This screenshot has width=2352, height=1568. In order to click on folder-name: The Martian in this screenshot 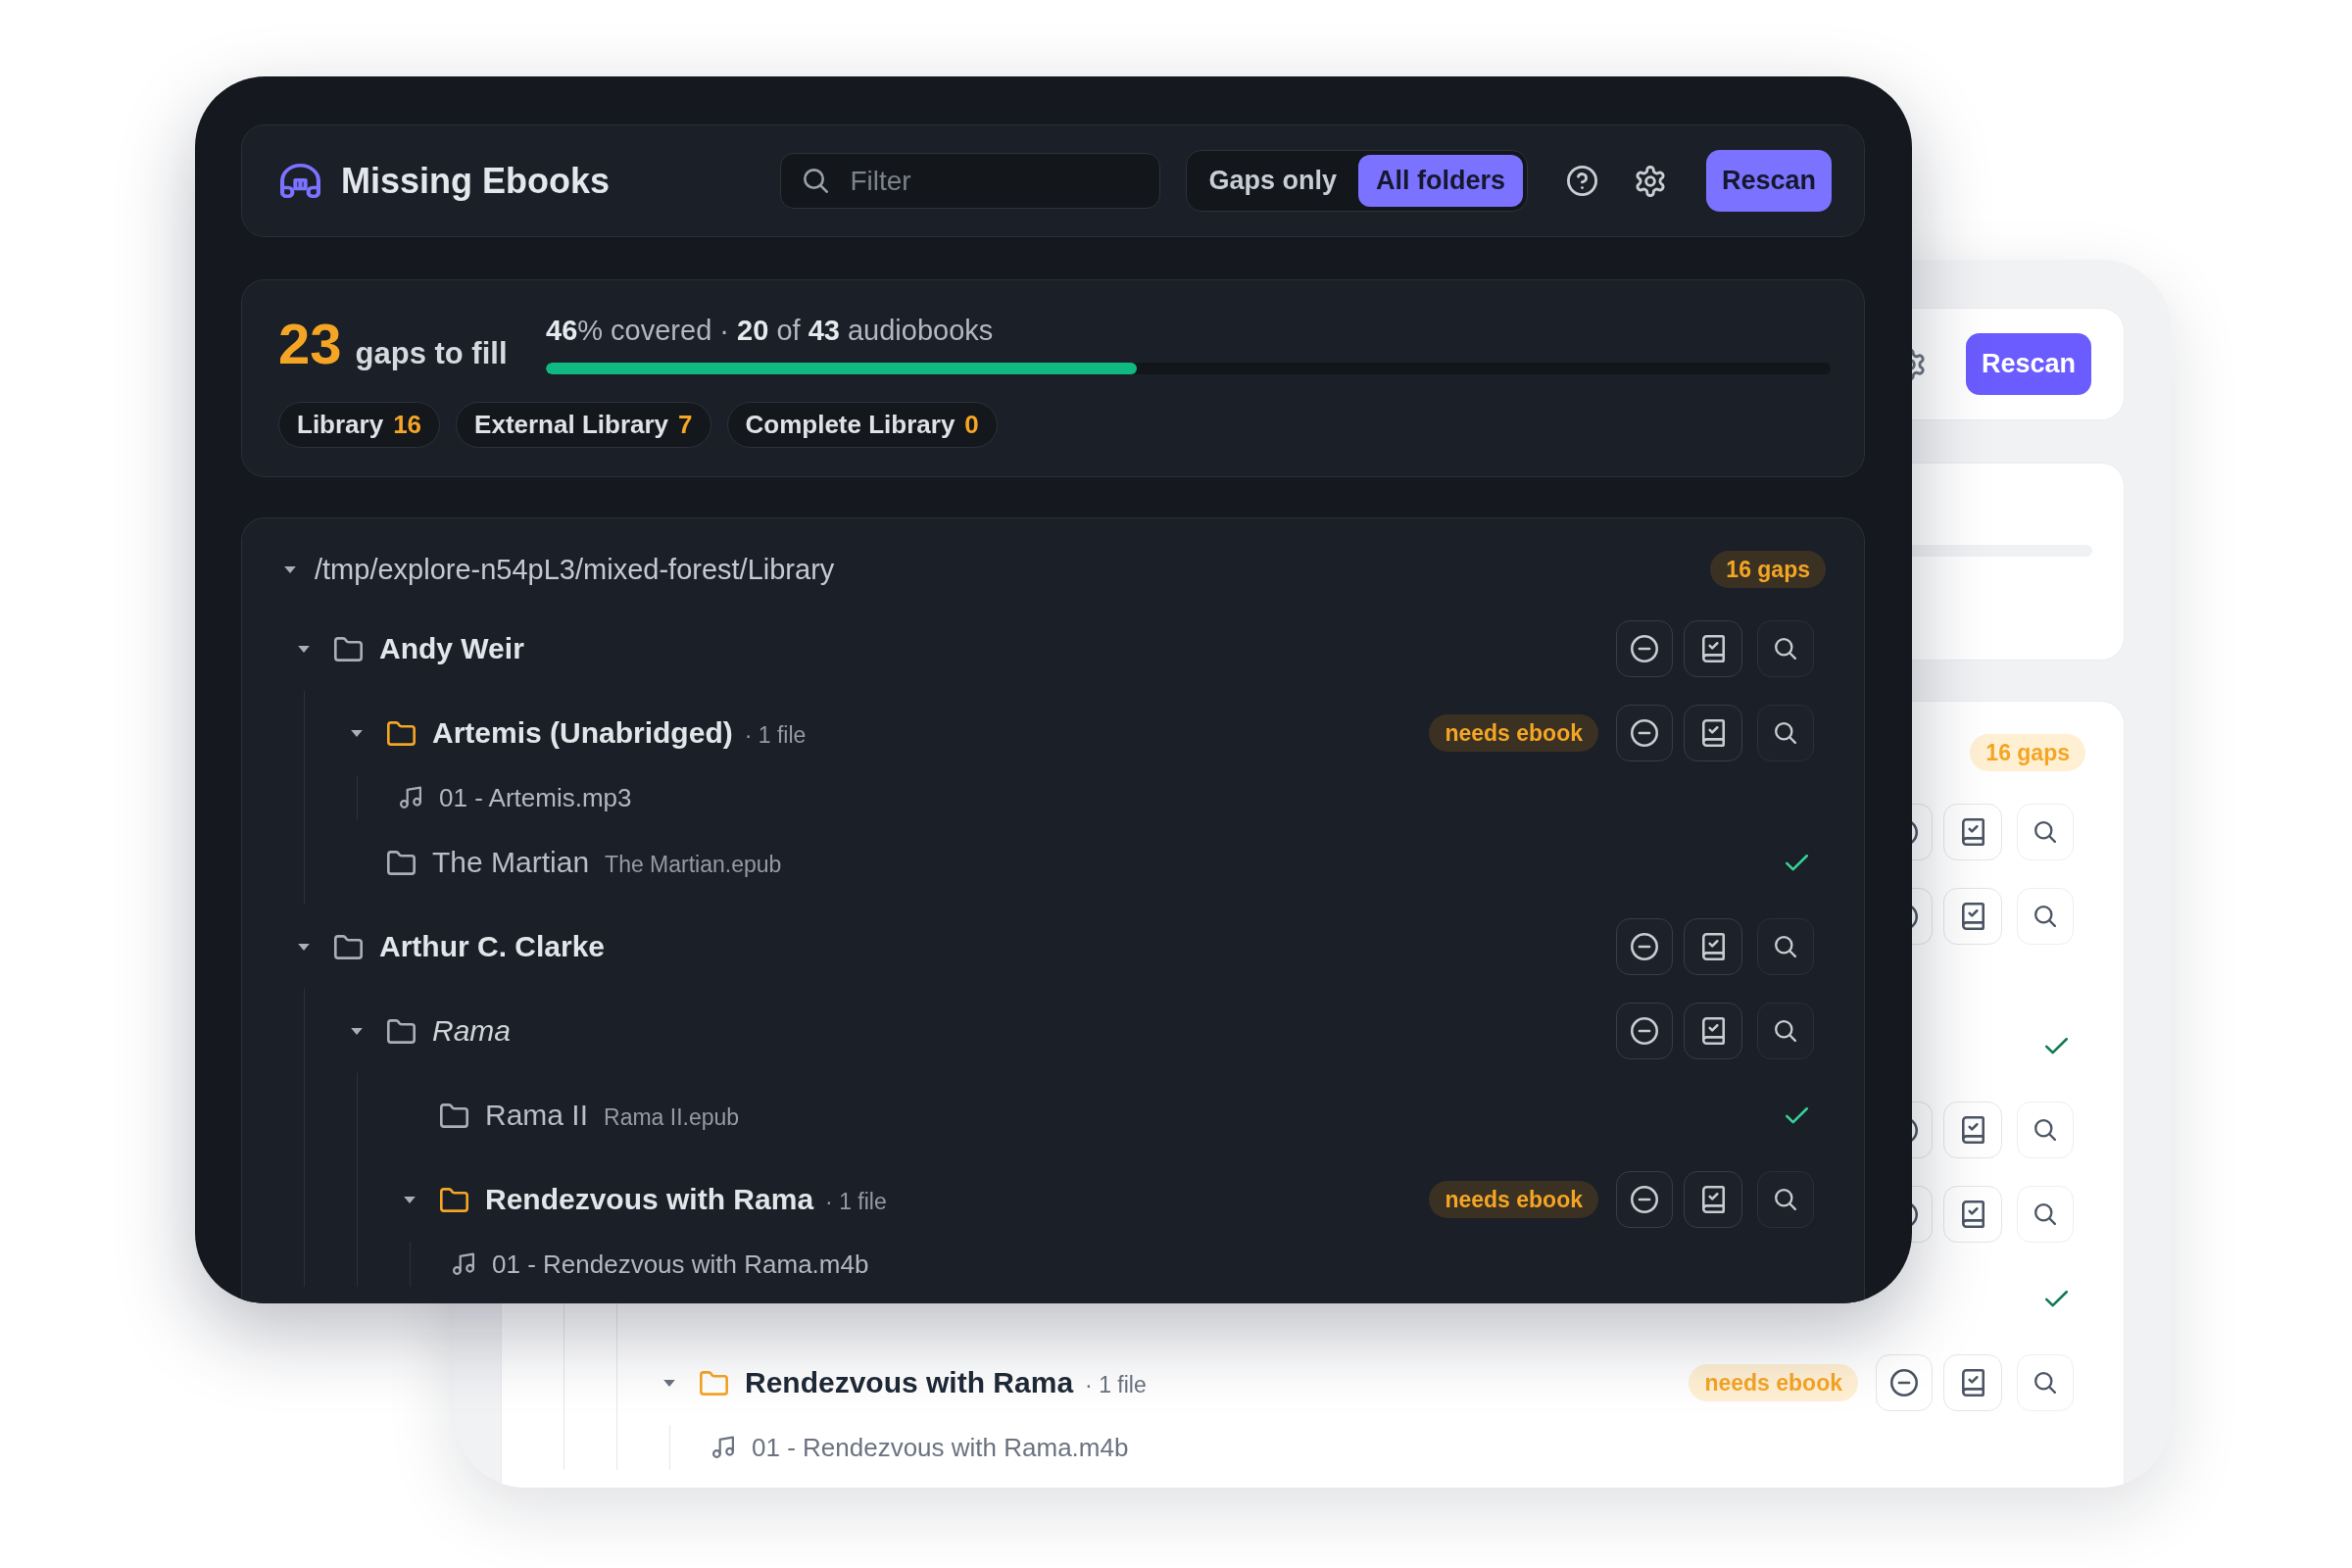, I will do `click(511, 862)`.